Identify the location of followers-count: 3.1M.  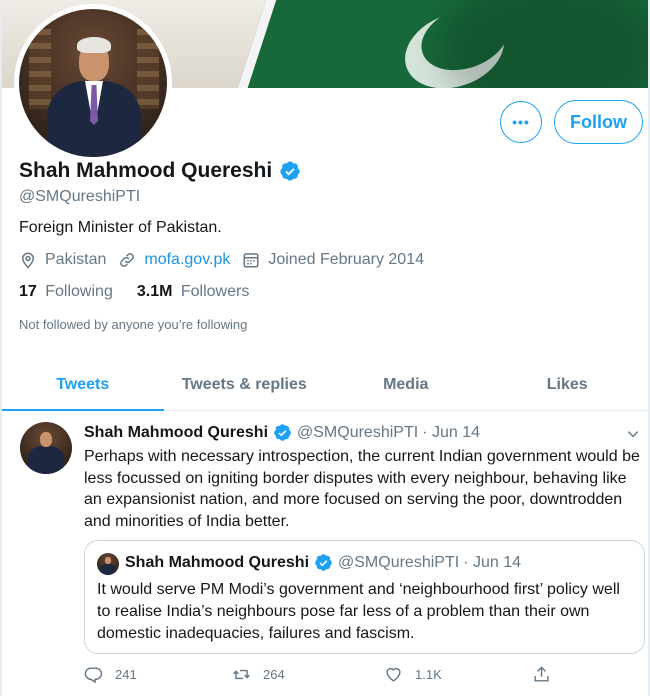
(154, 291).